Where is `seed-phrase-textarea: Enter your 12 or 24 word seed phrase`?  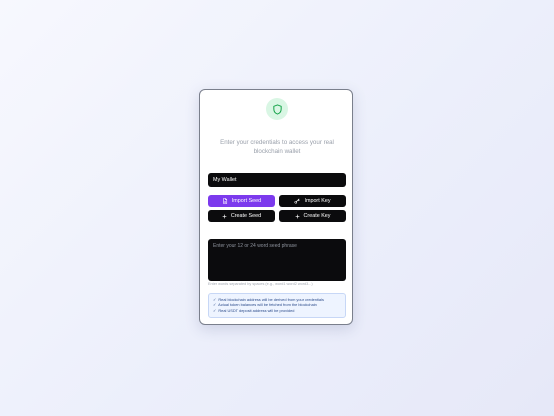
seed-phrase-textarea: Enter your 12 or 24 word seed phrase is located at coordinates (277, 260).